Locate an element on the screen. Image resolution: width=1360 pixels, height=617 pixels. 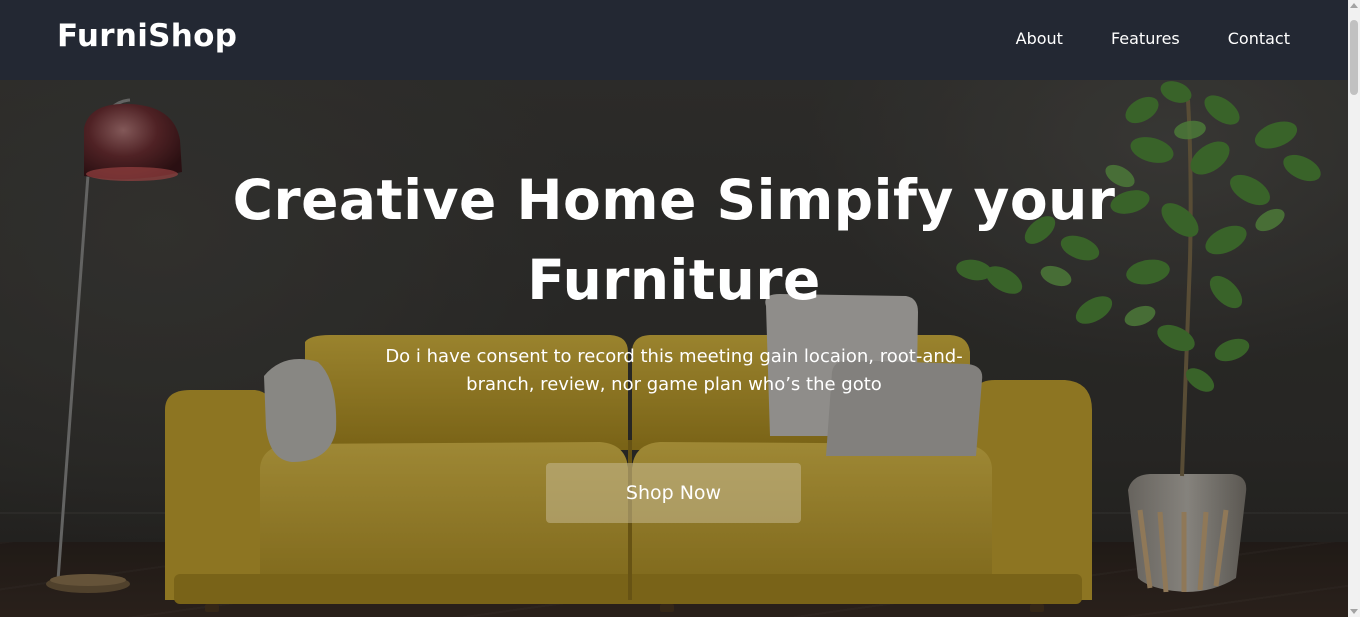
nav-links: About Features Contact is located at coordinates (1153, 38).